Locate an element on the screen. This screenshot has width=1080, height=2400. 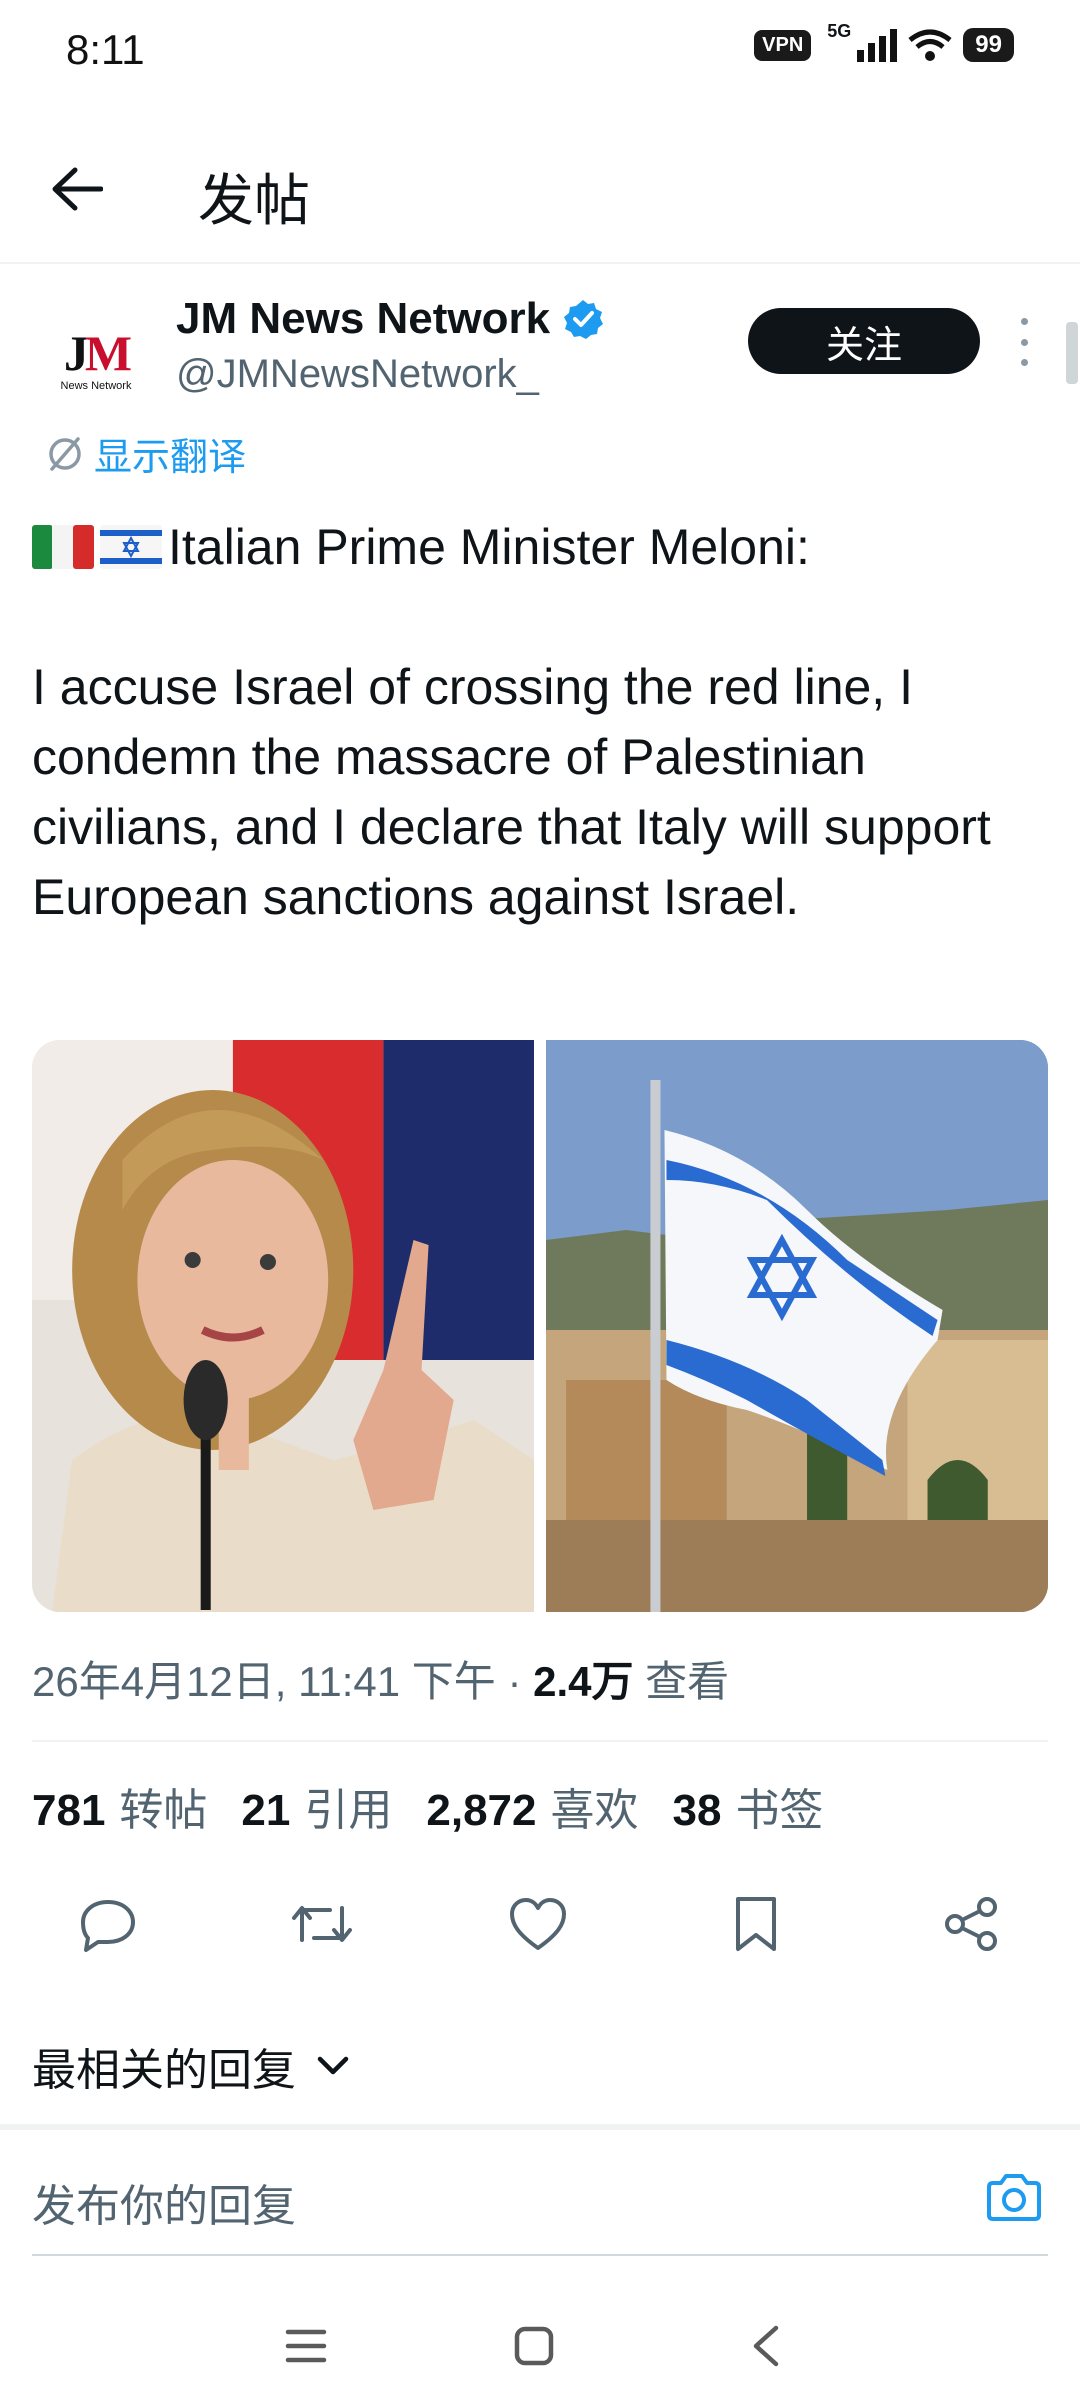
reposts-stat: 781 转帖 is located at coordinates (119, 1806).